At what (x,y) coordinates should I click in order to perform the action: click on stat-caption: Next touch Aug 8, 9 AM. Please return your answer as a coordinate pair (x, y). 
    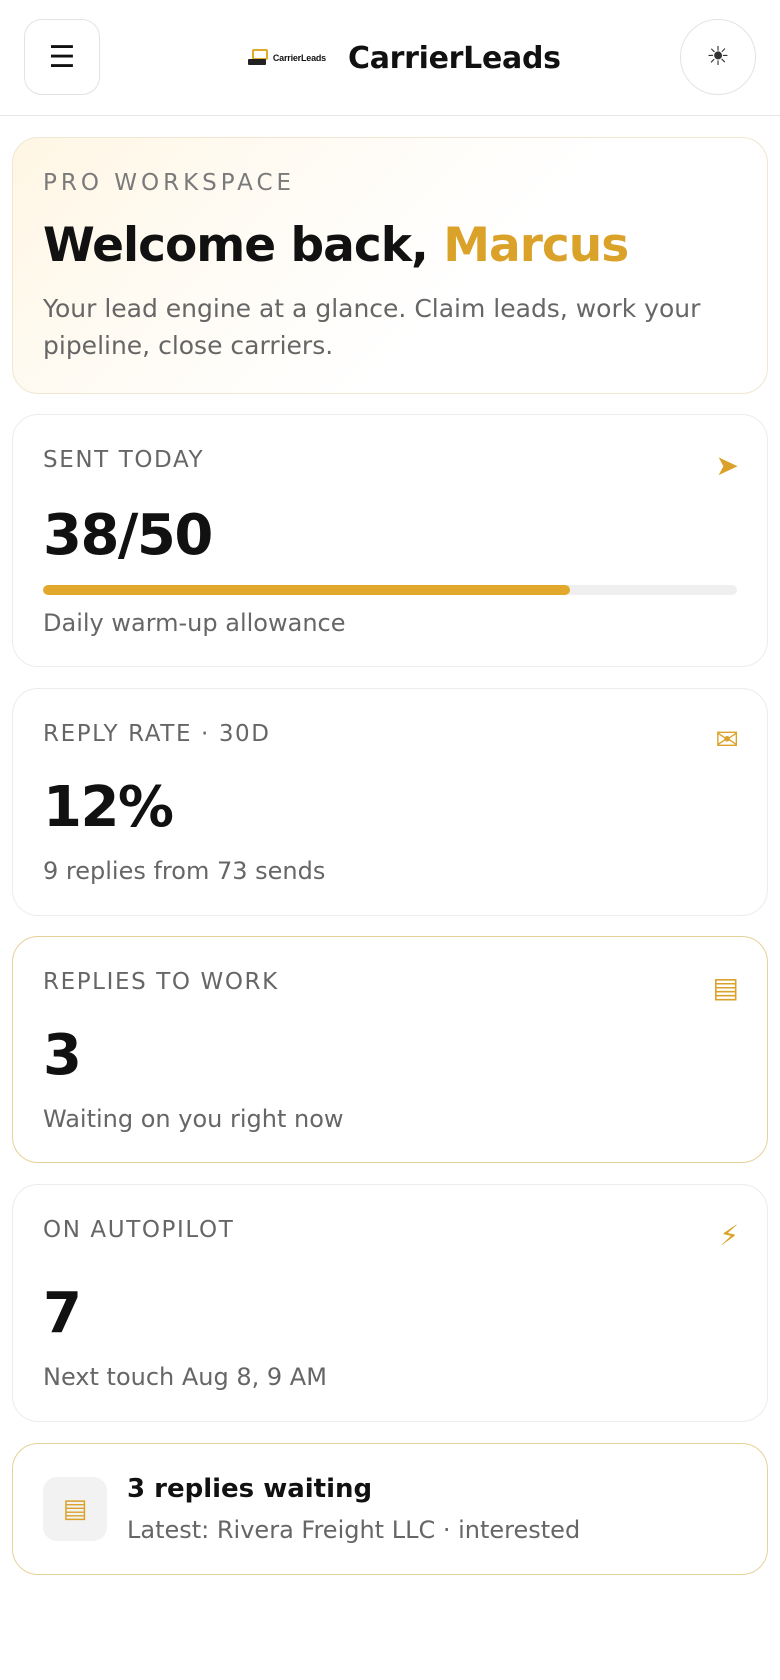
    Looking at the image, I should click on (185, 1377).